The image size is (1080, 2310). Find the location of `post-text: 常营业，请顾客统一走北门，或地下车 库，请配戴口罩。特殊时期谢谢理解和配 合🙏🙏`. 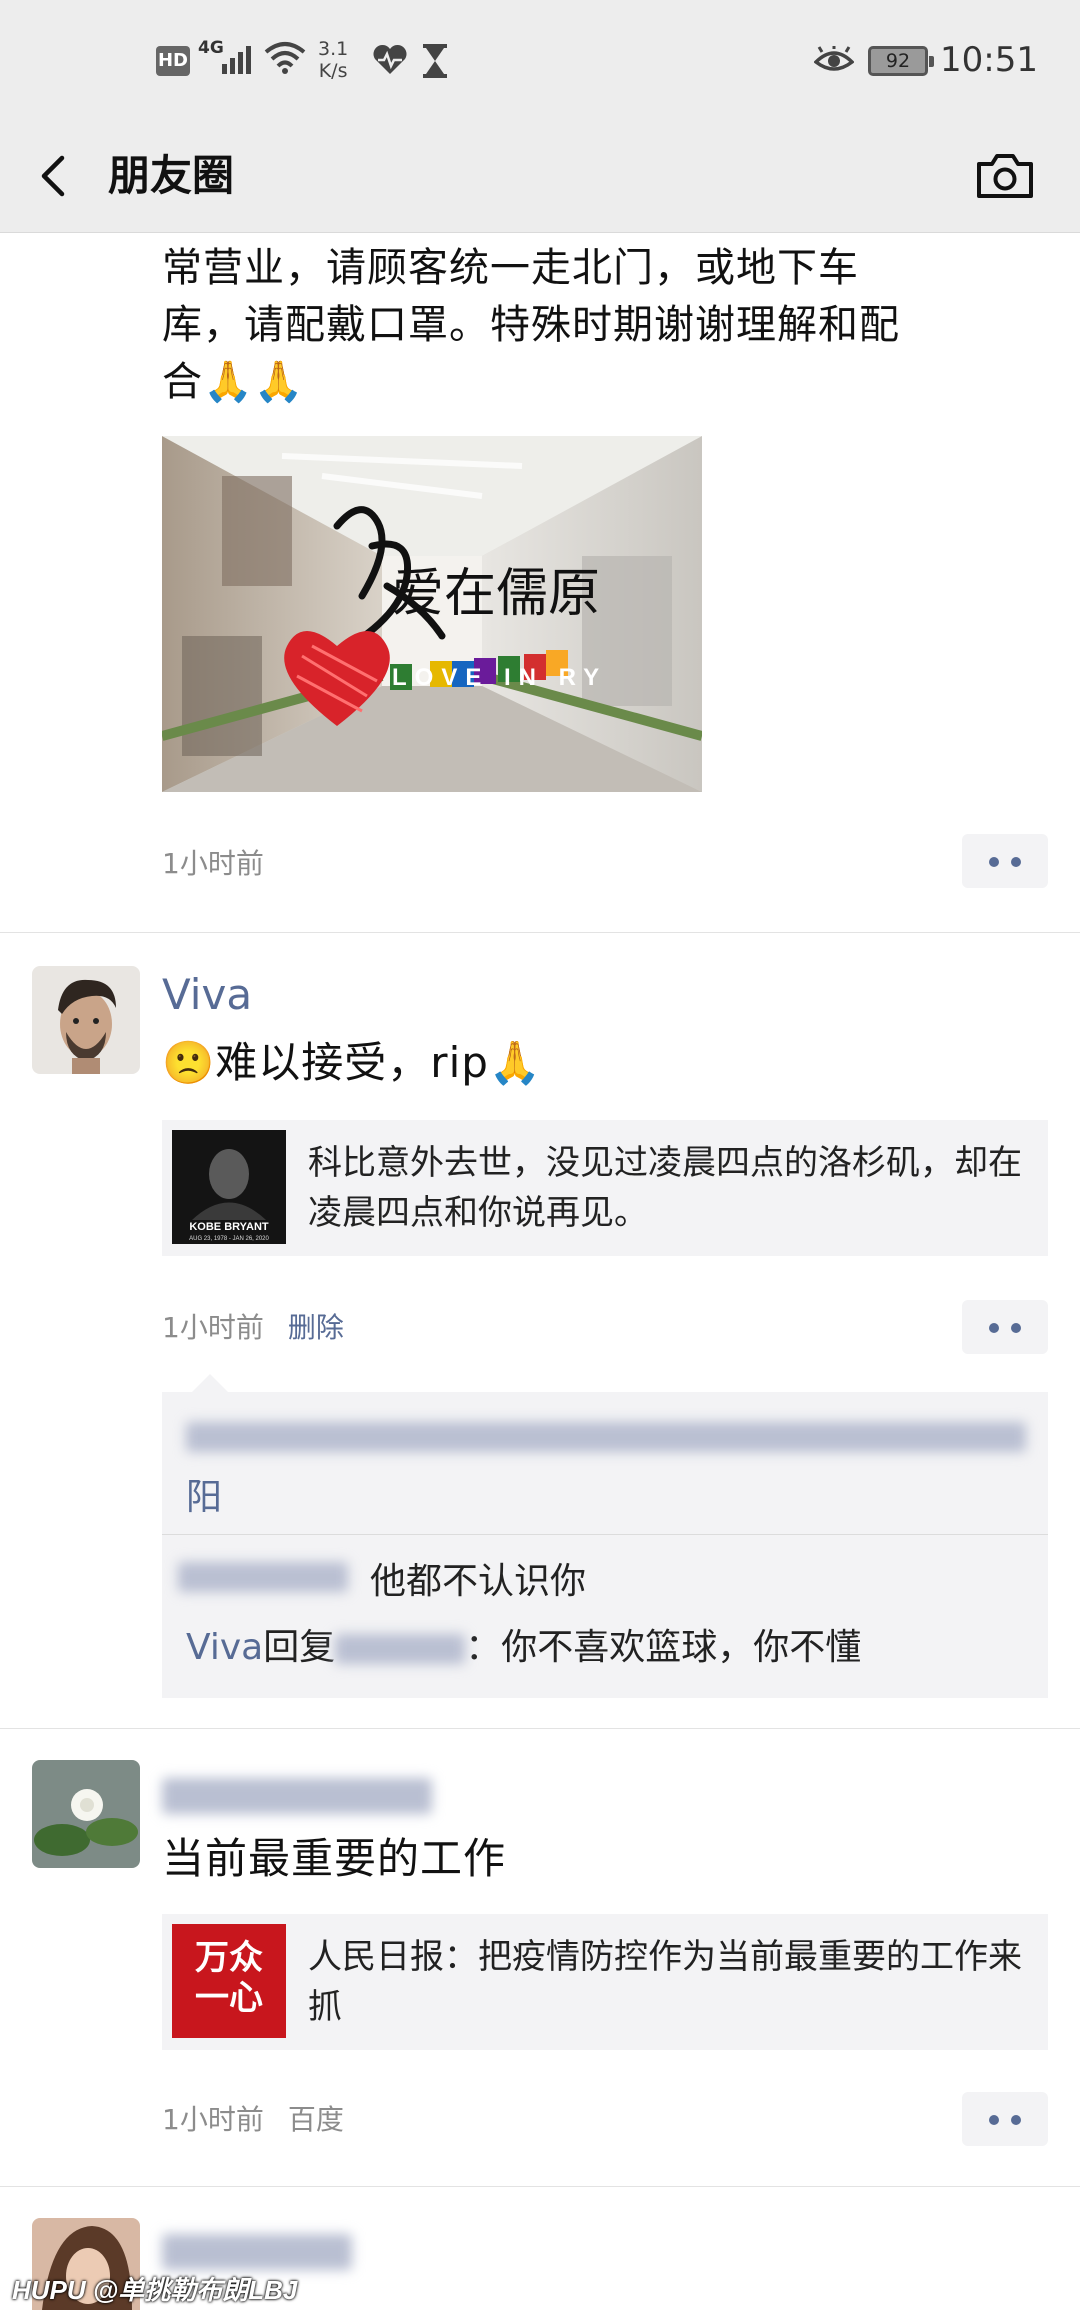

post-text: 常营业，请顾客统一走北门，或地下车 库，请配戴口罩。特殊时期谢谢理解和配 合🙏🙏 is located at coordinates (531, 325).